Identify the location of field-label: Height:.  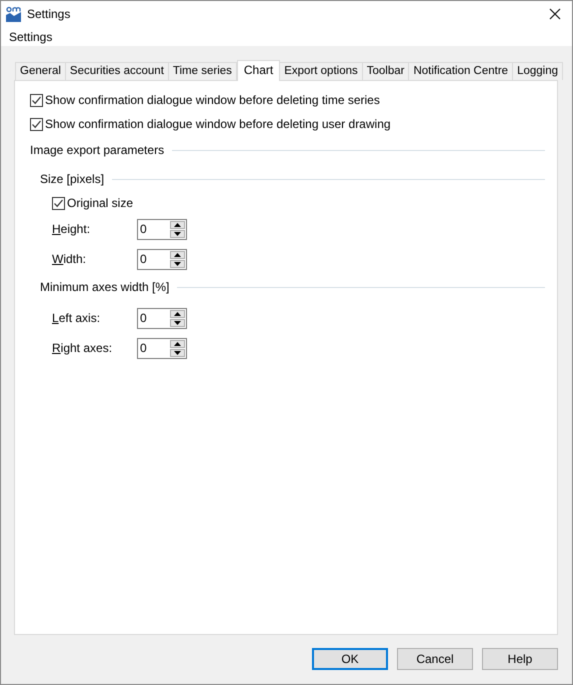
(72, 229).